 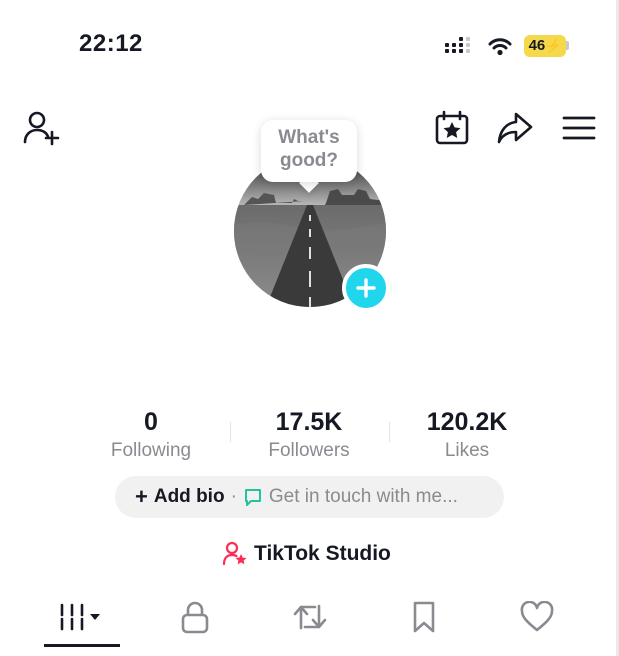 I want to click on tab-private, so click(x=195, y=617).